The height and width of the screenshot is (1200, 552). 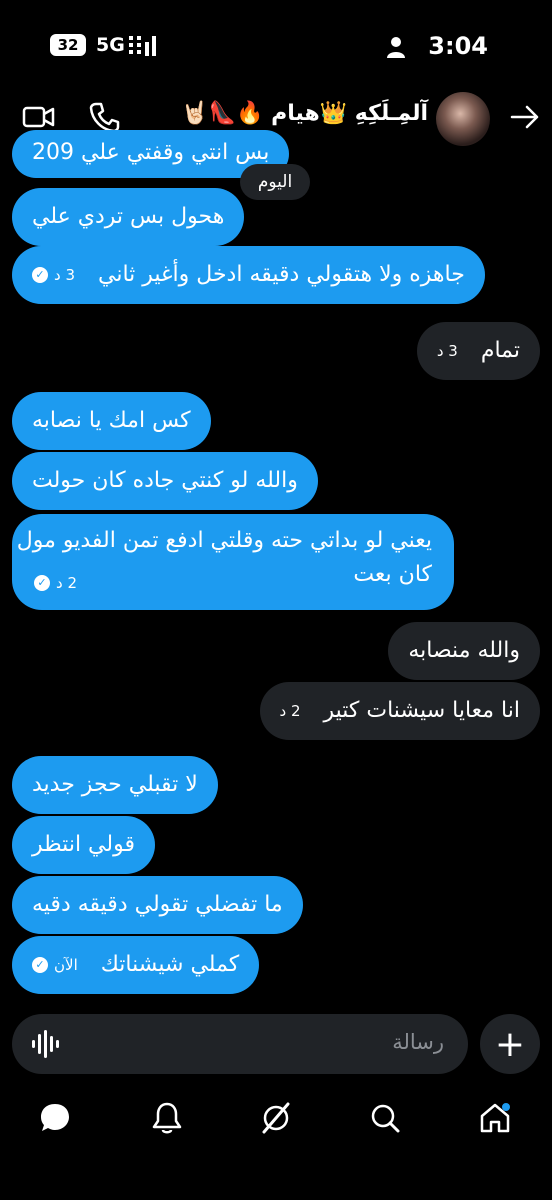 What do you see at coordinates (392, 574) in the screenshot?
I see `message-text-line2: كان بعت` at bounding box center [392, 574].